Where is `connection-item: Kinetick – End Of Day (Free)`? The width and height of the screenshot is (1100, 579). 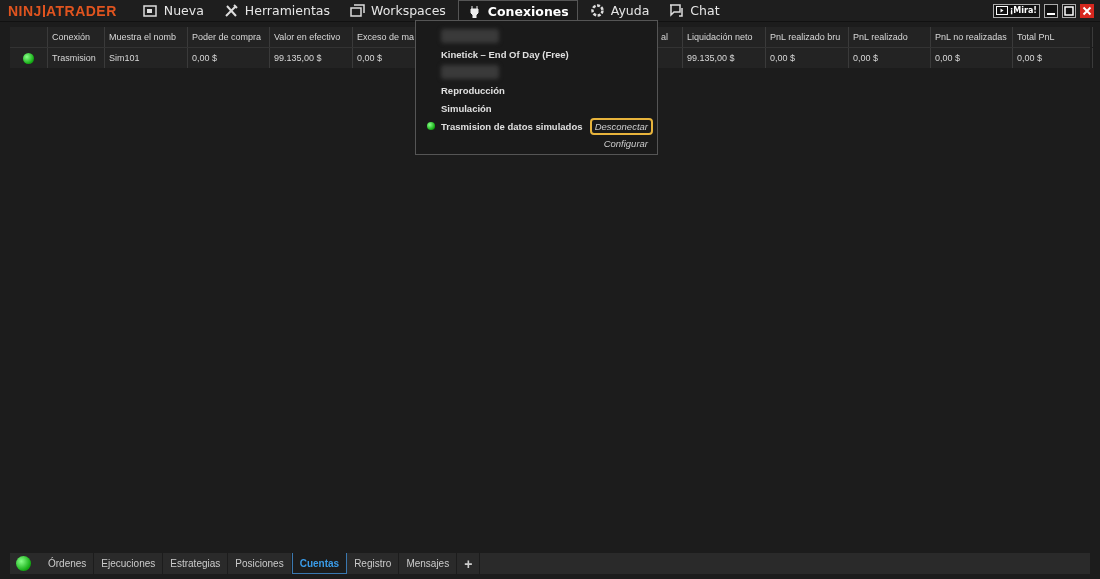
connection-item: Kinetick – End Of Day (Free) is located at coordinates (505, 54).